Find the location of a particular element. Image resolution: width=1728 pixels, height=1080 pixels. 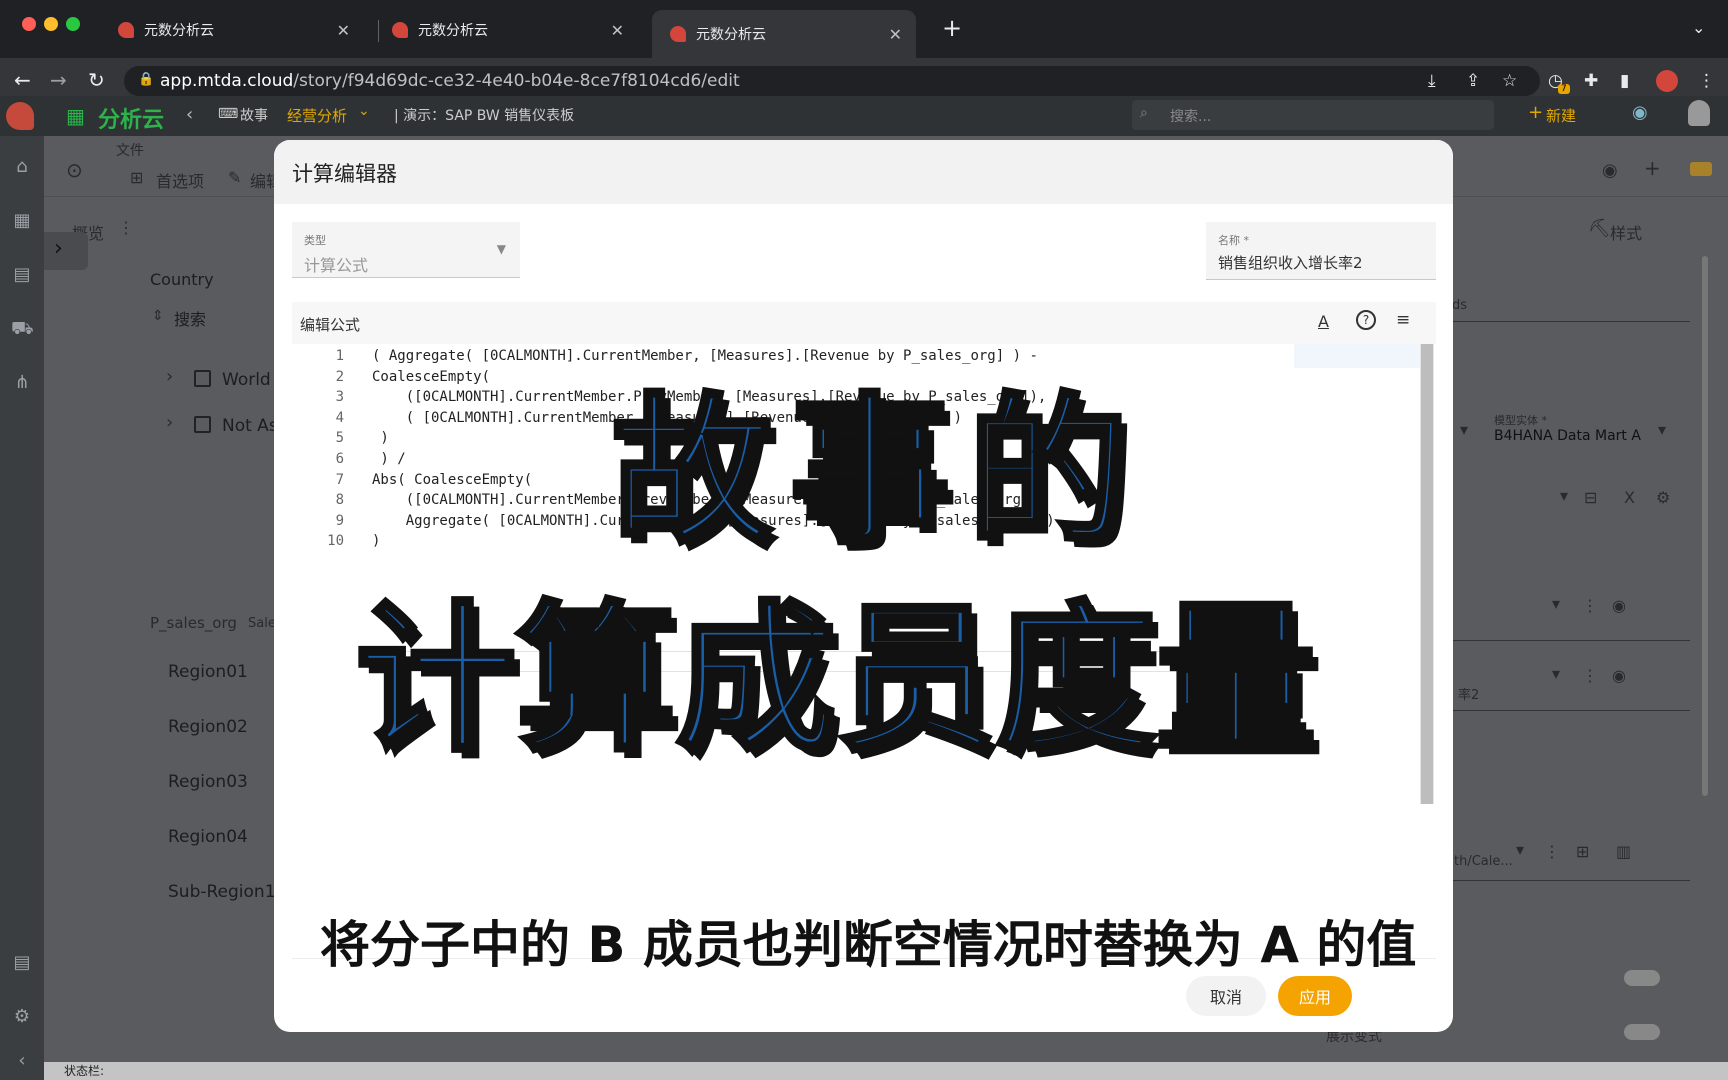

file-label: 文件 is located at coordinates (130, 151).